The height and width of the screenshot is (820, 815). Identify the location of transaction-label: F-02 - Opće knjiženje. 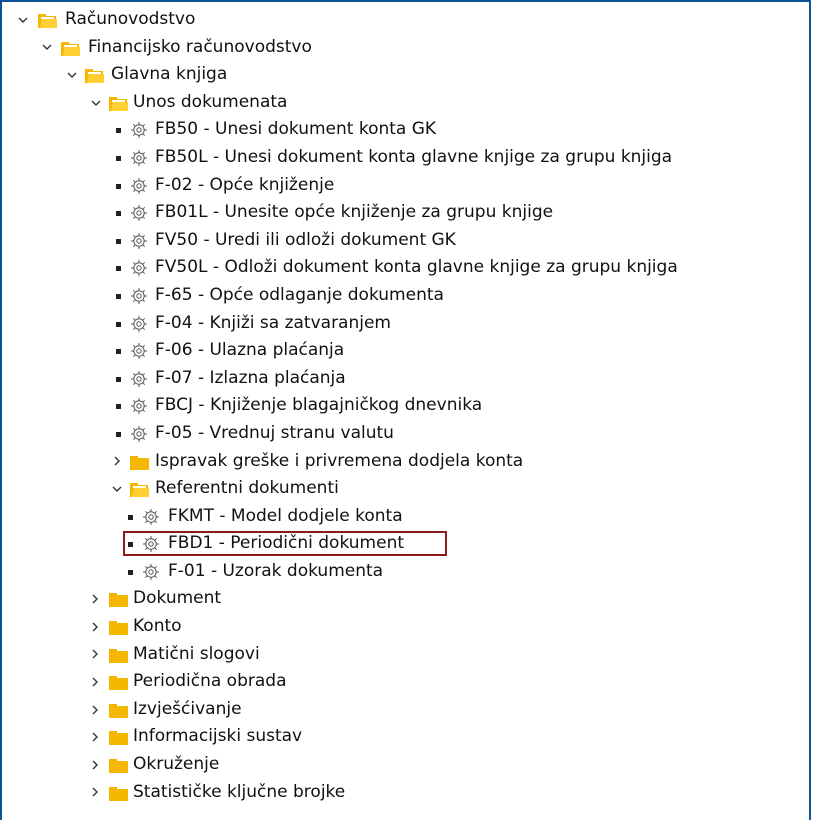
(244, 186).